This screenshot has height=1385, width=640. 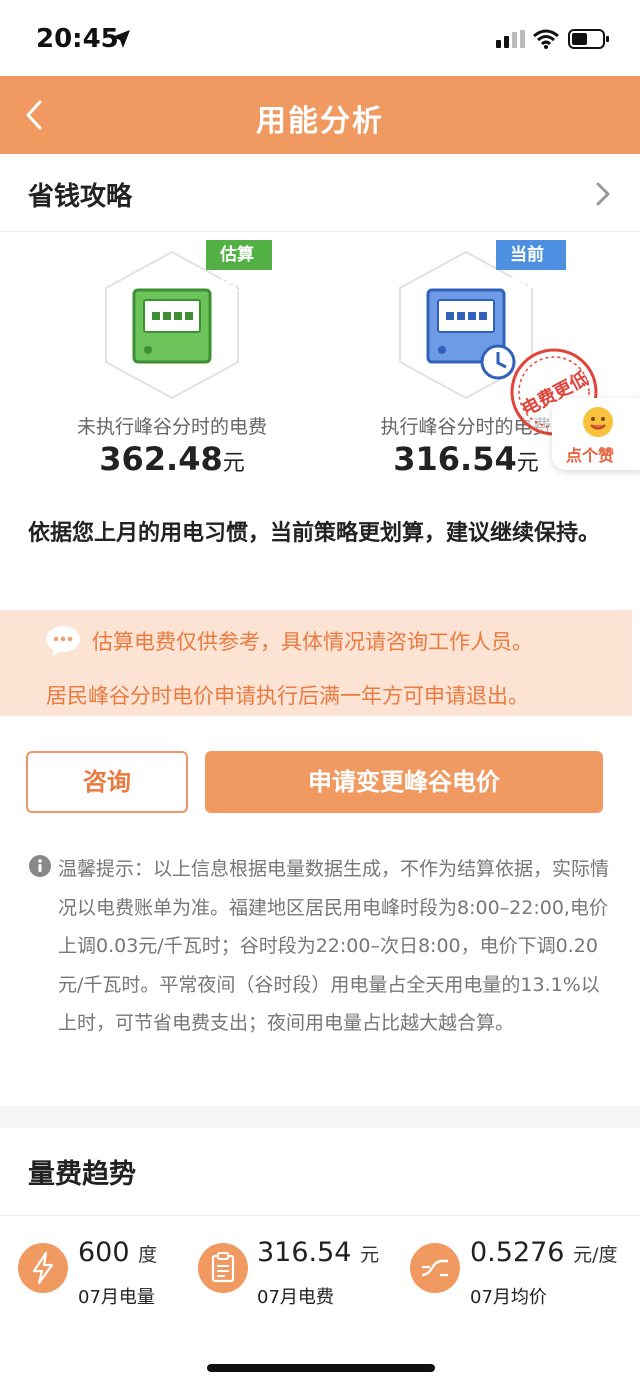 I want to click on advice-text: 依据您上月的用电习惯，当前策略更划算，建议继续保持。, so click(x=314, y=533).